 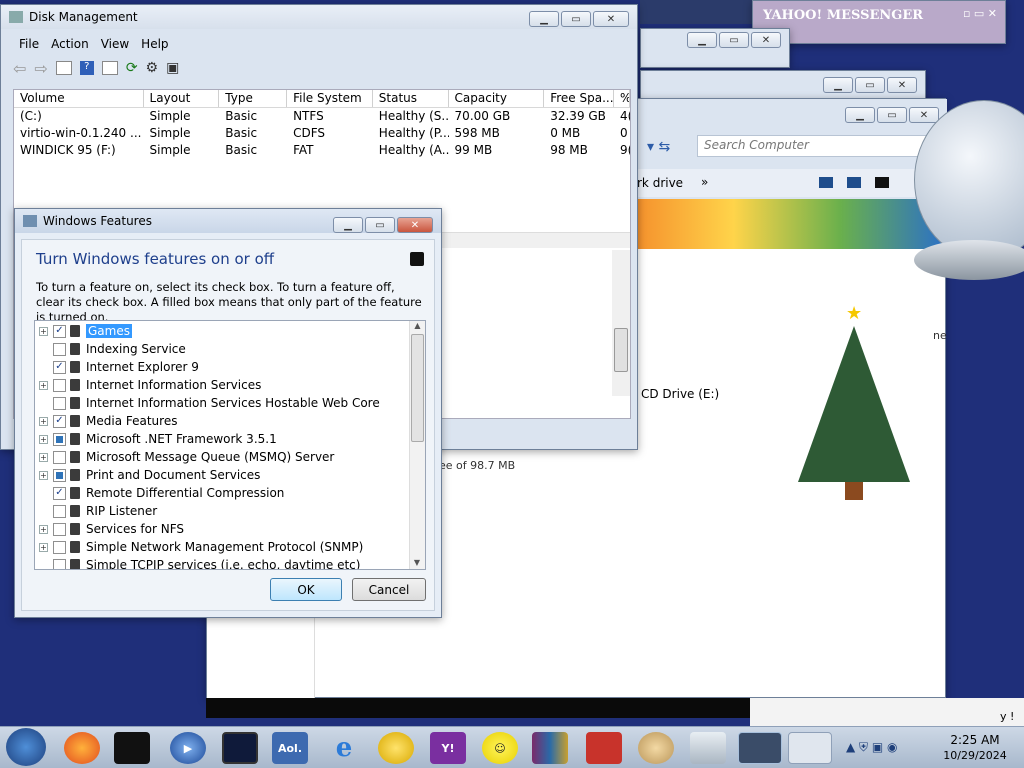 What do you see at coordinates (132, 68) in the screenshot?
I see `refresh-icon: ⟳` at bounding box center [132, 68].